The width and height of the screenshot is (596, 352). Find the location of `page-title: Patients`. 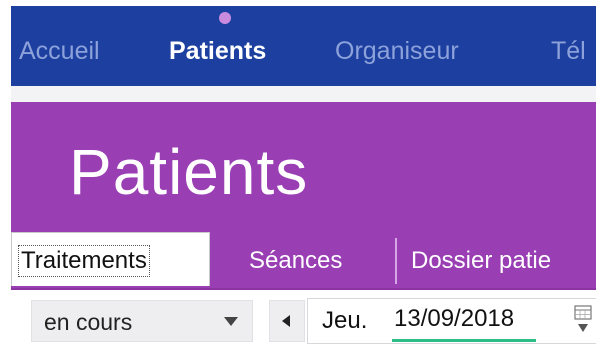

page-title: Patients is located at coordinates (189, 172).